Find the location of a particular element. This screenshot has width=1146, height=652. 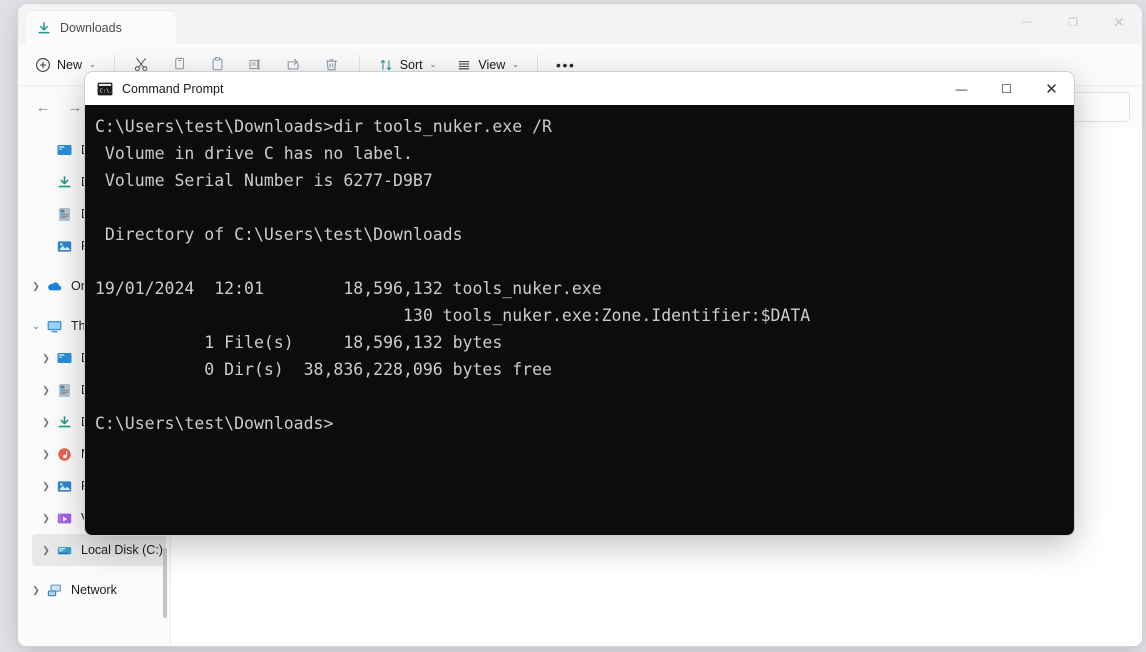

sidebar-item-local-disk-c: ❯ Local Disk (C:) is located at coordinates (99, 550).